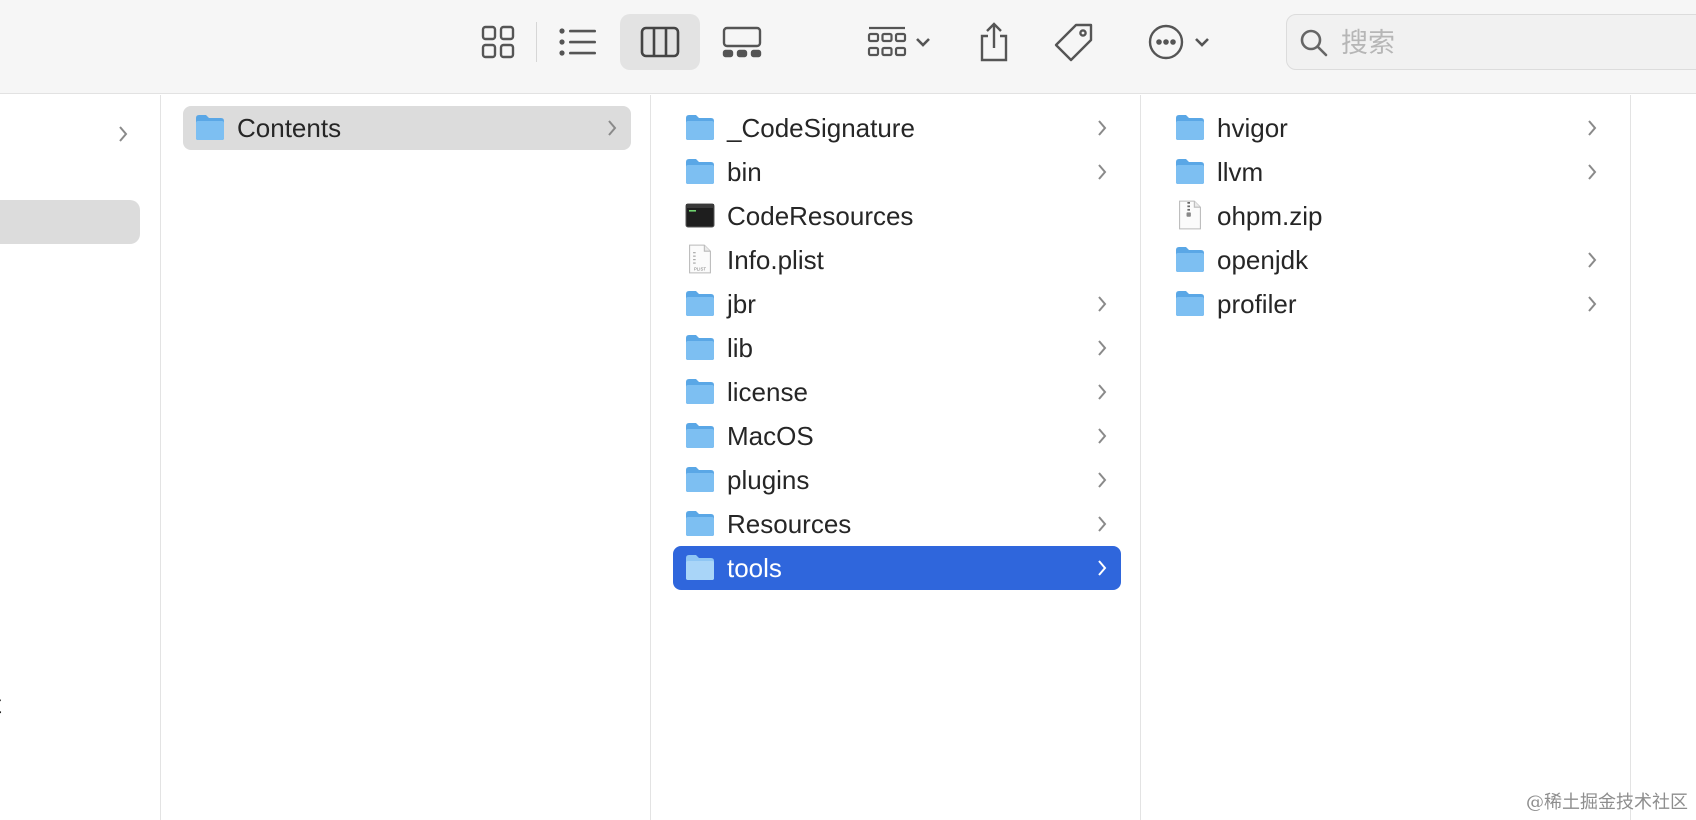  I want to click on toolbar-separator, so click(536, 42).